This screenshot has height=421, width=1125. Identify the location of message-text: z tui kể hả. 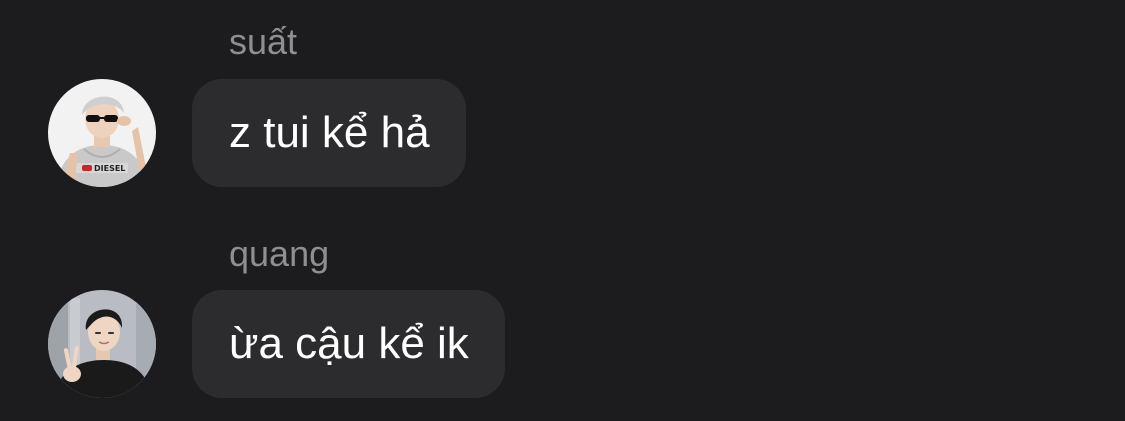
(329, 132).